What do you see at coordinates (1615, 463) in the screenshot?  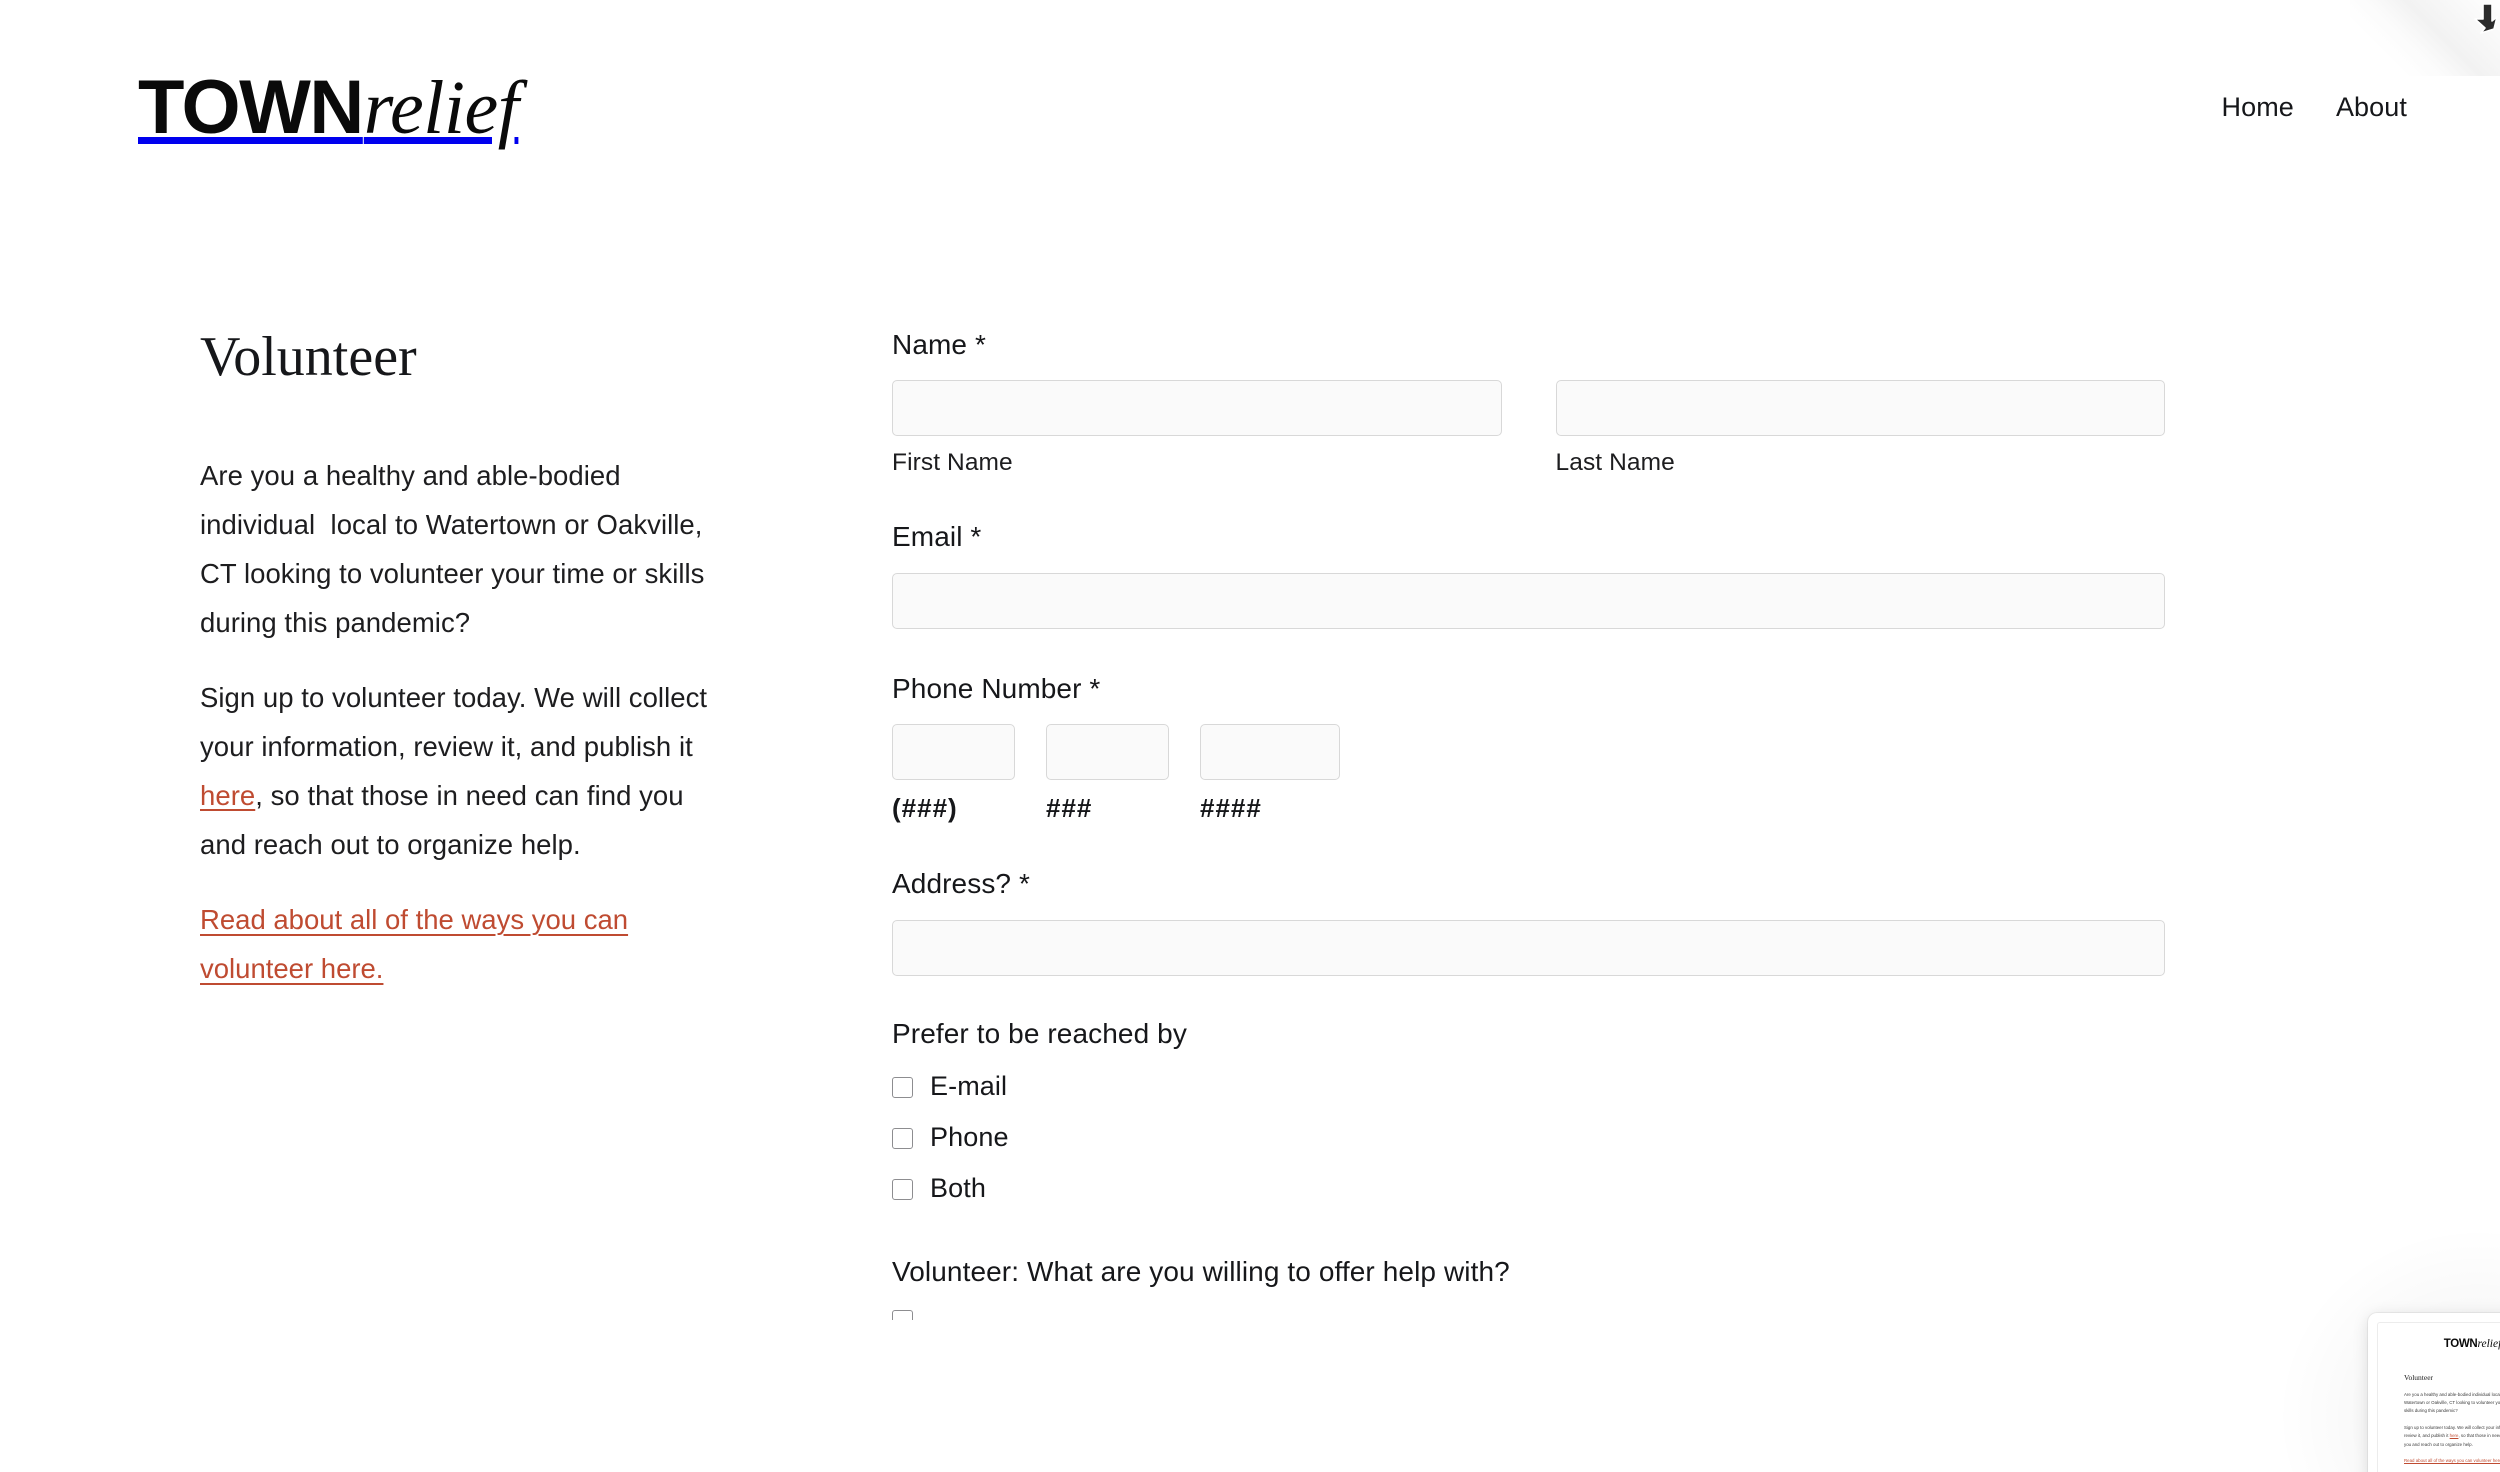 I see `last-name-sublabel: Last Name` at bounding box center [1615, 463].